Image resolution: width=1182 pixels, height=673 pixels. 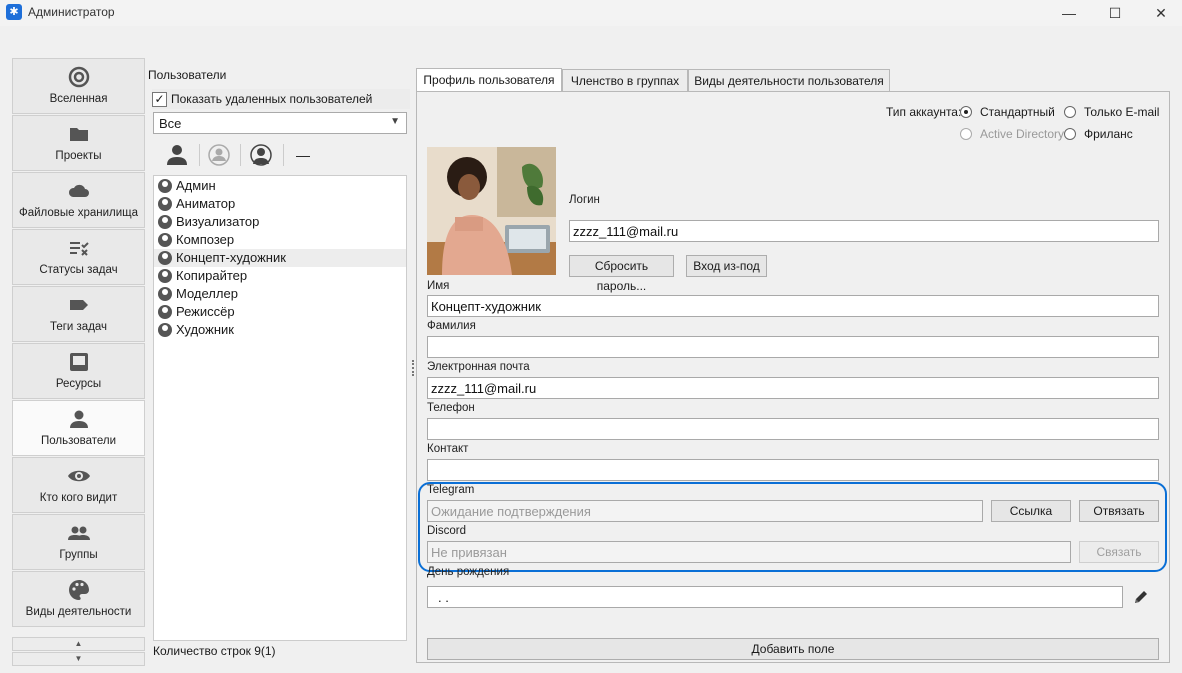 What do you see at coordinates (78, 362) in the screenshot?
I see `inbox-icon` at bounding box center [78, 362].